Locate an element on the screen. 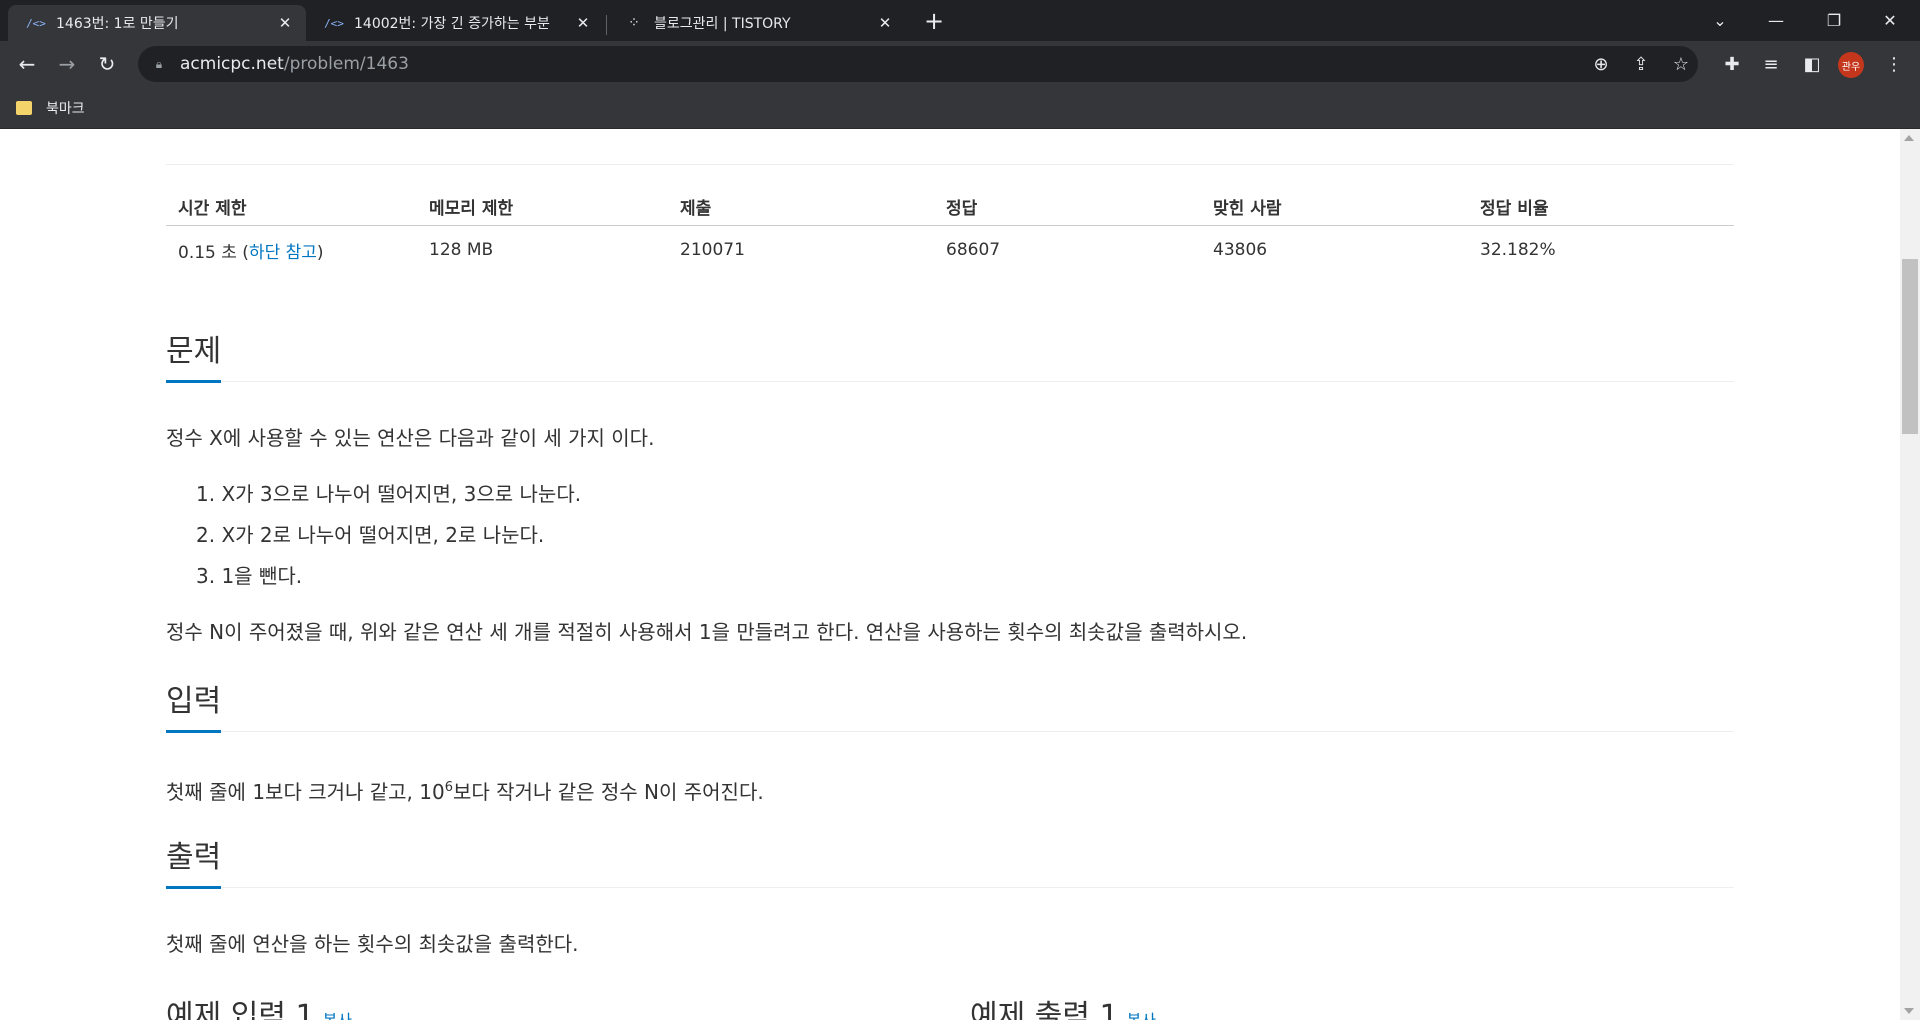 The height and width of the screenshot is (1020, 1920). forward-arrow-icon: → is located at coordinates (67, 64).